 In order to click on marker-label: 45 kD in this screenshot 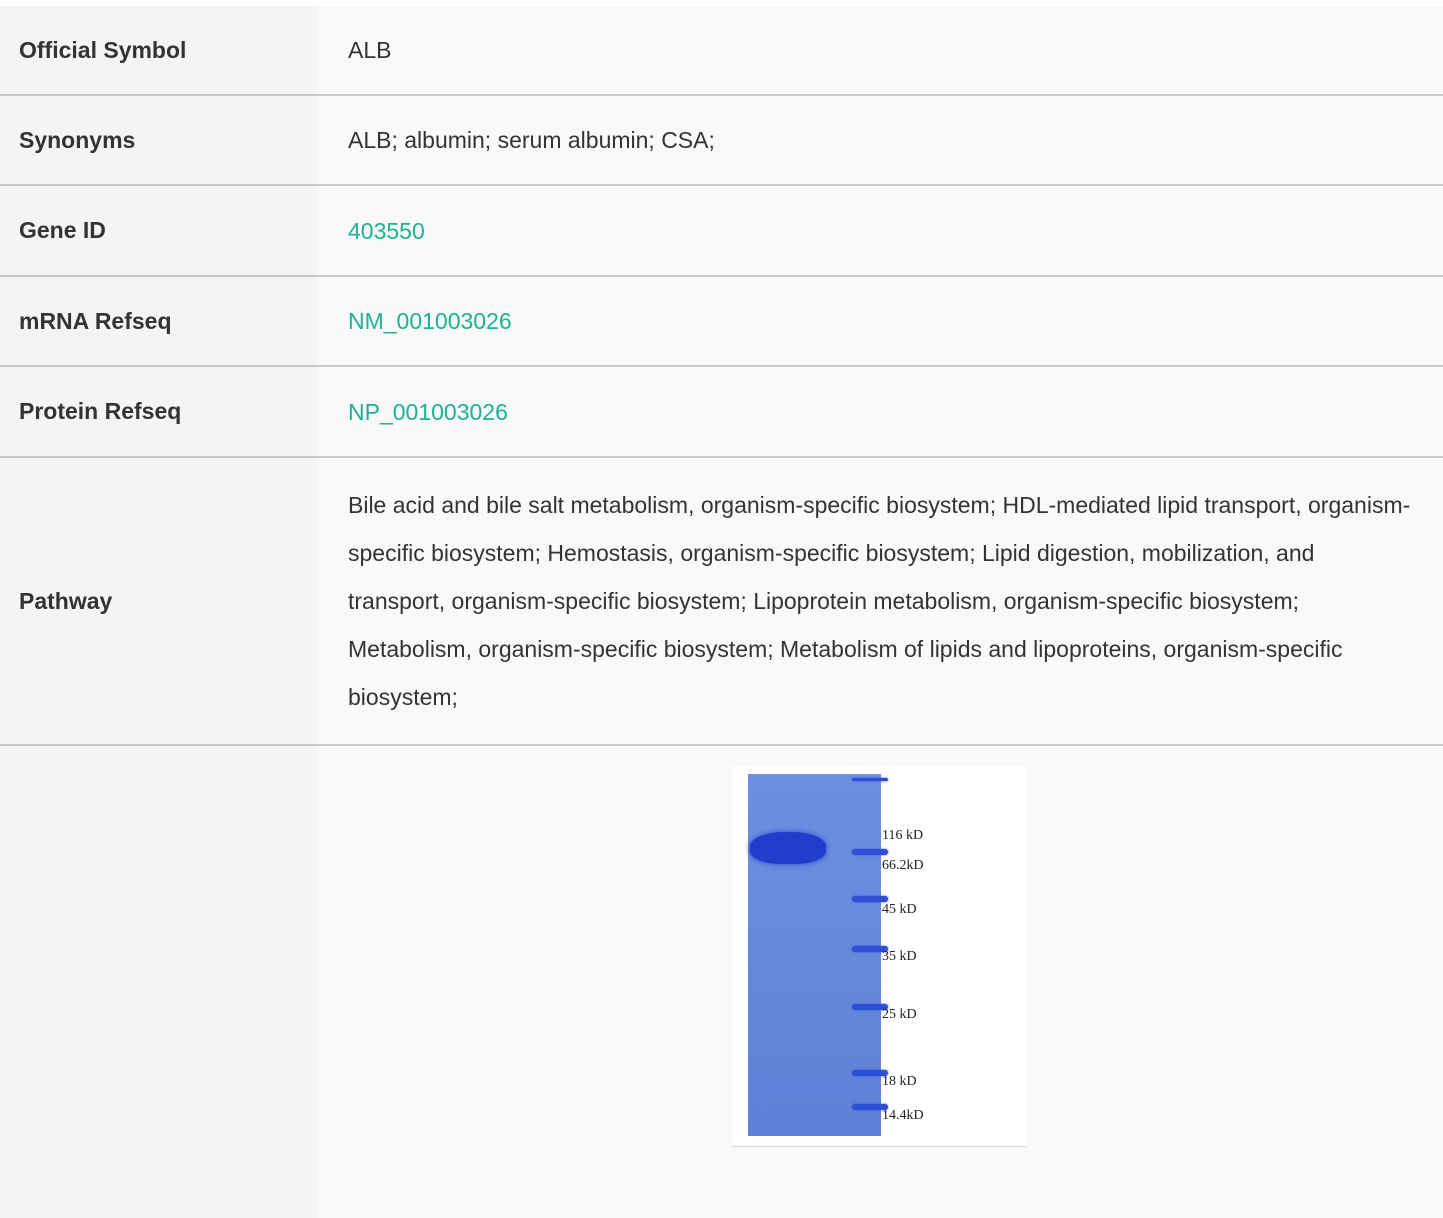, I will do `click(899, 909)`.